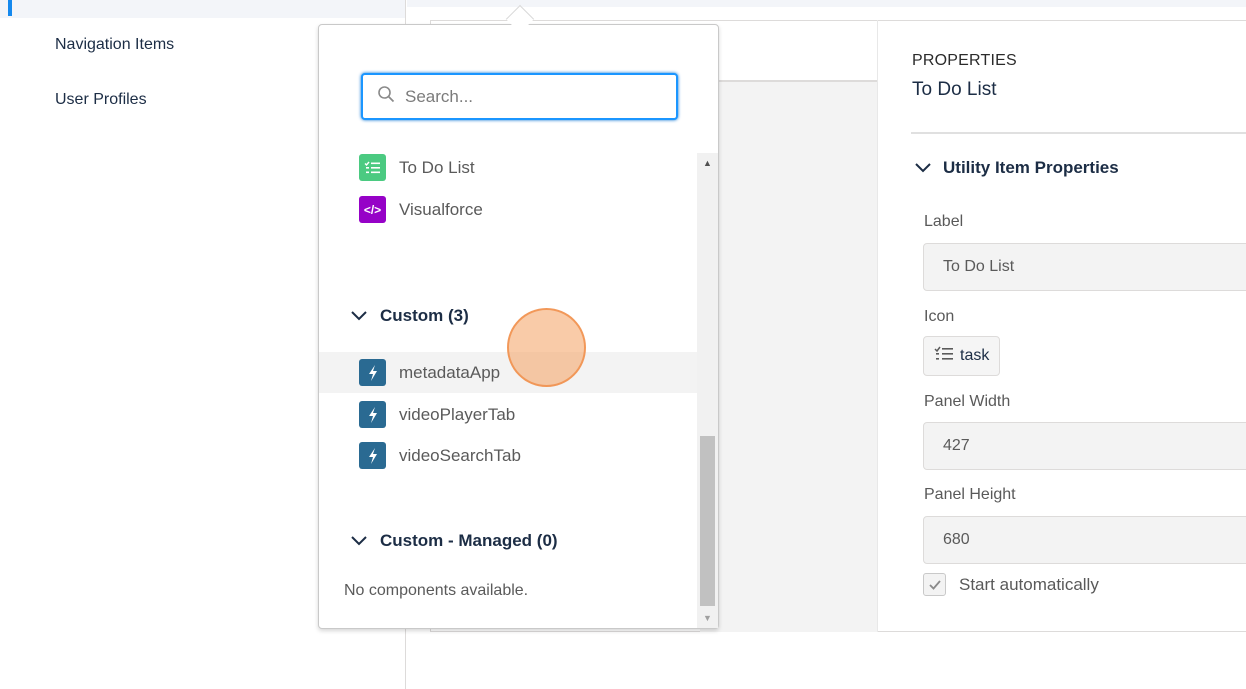 This screenshot has height=689, width=1246. Describe the element at coordinates (114, 45) in the screenshot. I see `sidebar-item-navigation-items: Navigation Items` at that location.